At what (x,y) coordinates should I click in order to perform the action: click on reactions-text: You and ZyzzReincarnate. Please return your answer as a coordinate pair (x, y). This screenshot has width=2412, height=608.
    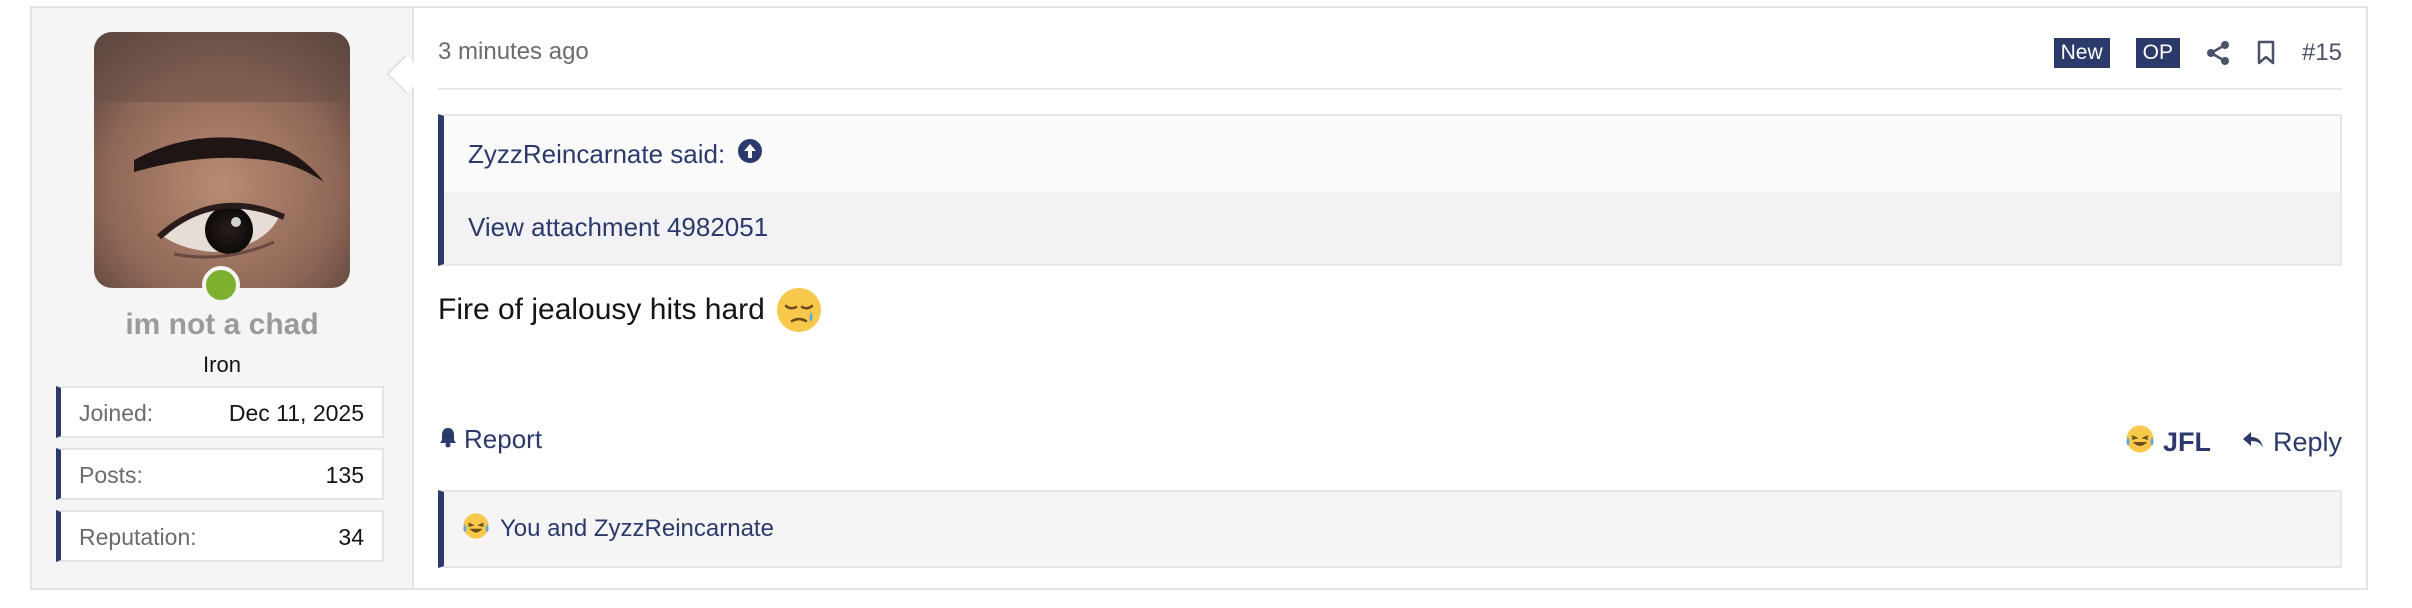
    Looking at the image, I should click on (637, 529).